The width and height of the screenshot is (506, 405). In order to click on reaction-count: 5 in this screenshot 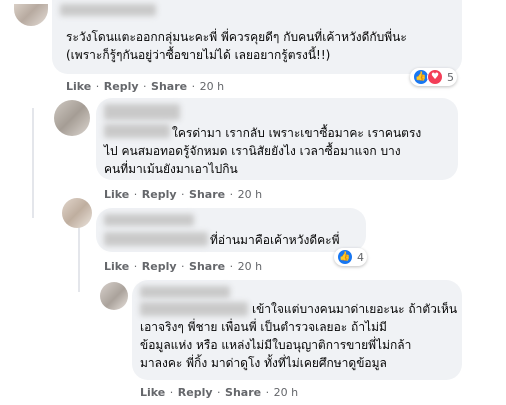, I will do `click(450, 77)`.